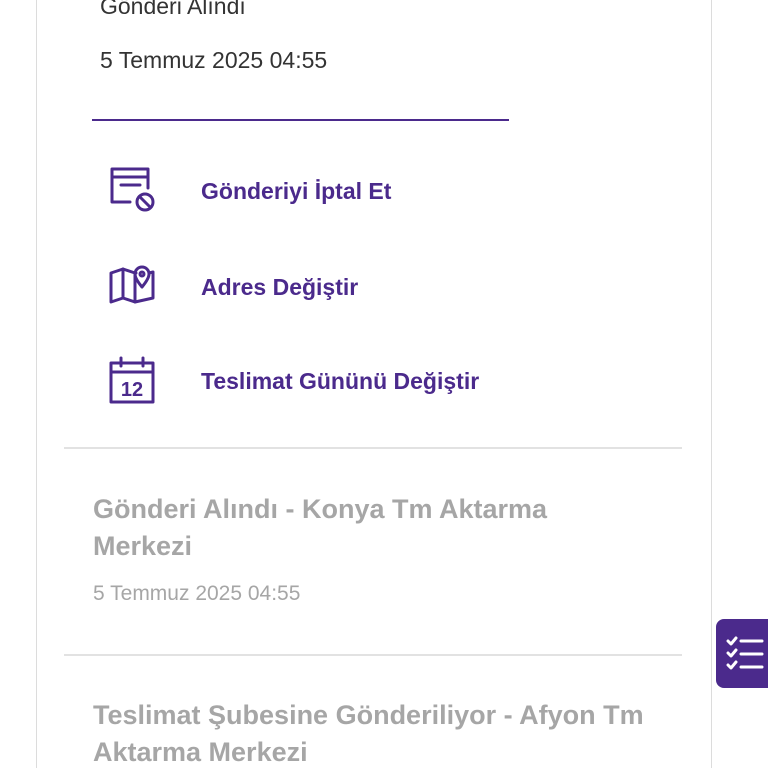 Image resolution: width=768 pixels, height=768 pixels. Describe the element at coordinates (132, 284) in the screenshot. I see `map-pin-icon` at that location.